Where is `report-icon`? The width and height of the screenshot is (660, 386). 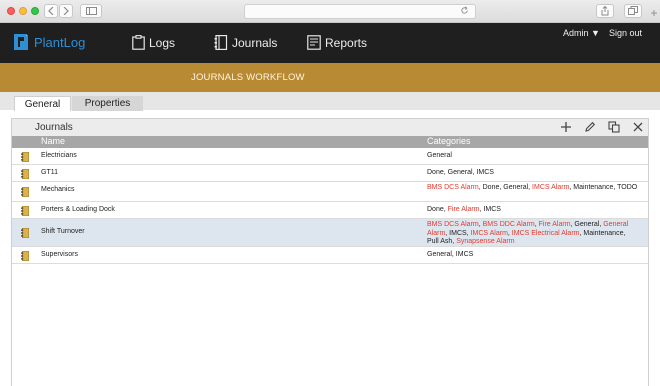
report-icon is located at coordinates (314, 42).